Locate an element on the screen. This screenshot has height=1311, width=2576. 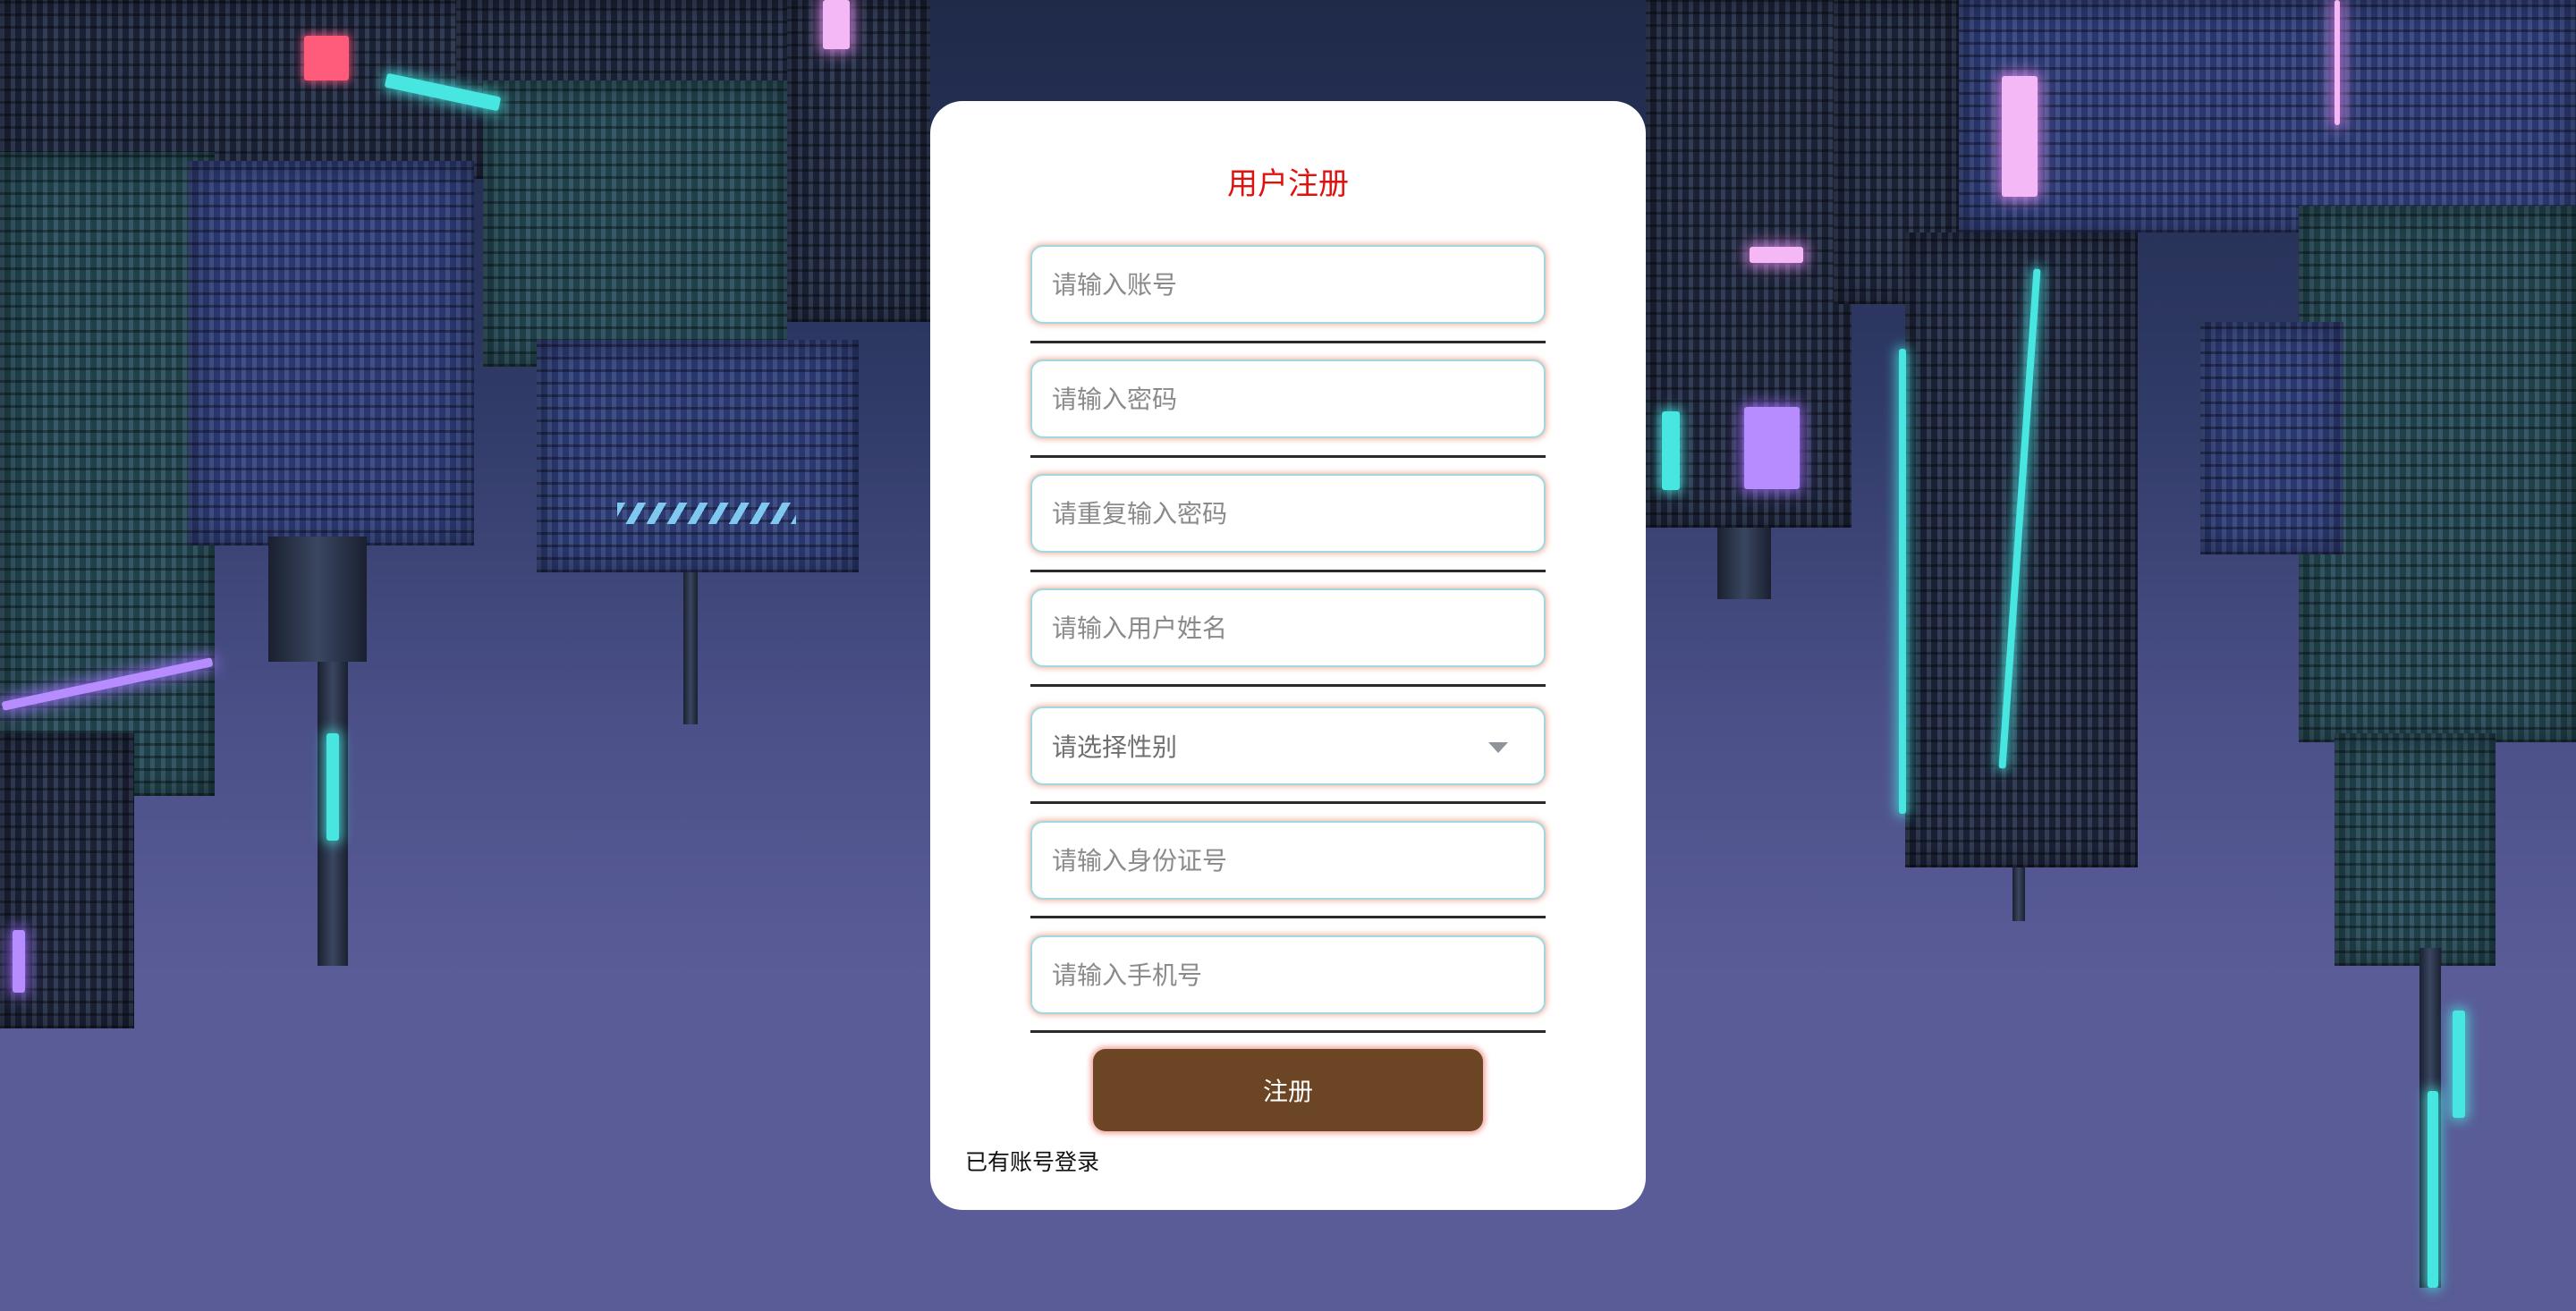
password-repeat-field is located at coordinates (1288, 513).